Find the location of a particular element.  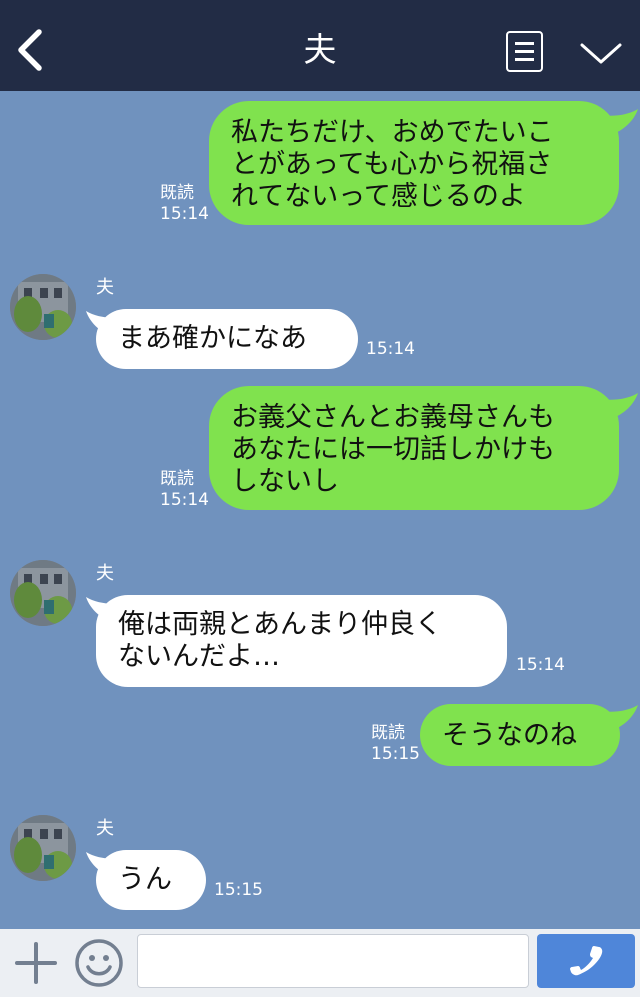

call-button is located at coordinates (586, 961).